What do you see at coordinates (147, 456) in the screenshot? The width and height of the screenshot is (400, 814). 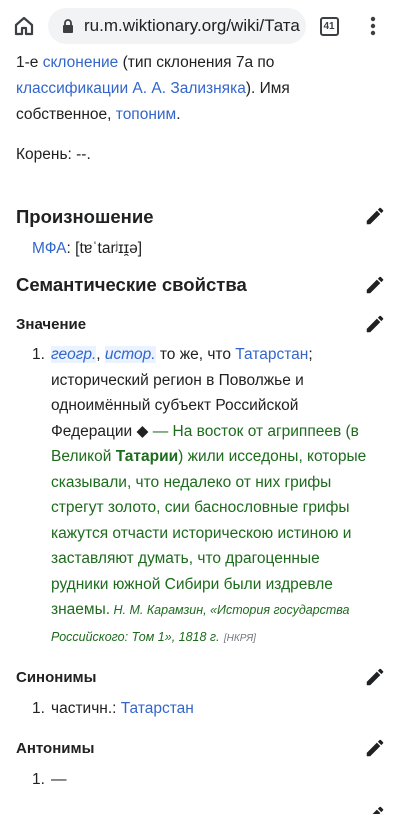 I see `quote-highlight: Татарии` at bounding box center [147, 456].